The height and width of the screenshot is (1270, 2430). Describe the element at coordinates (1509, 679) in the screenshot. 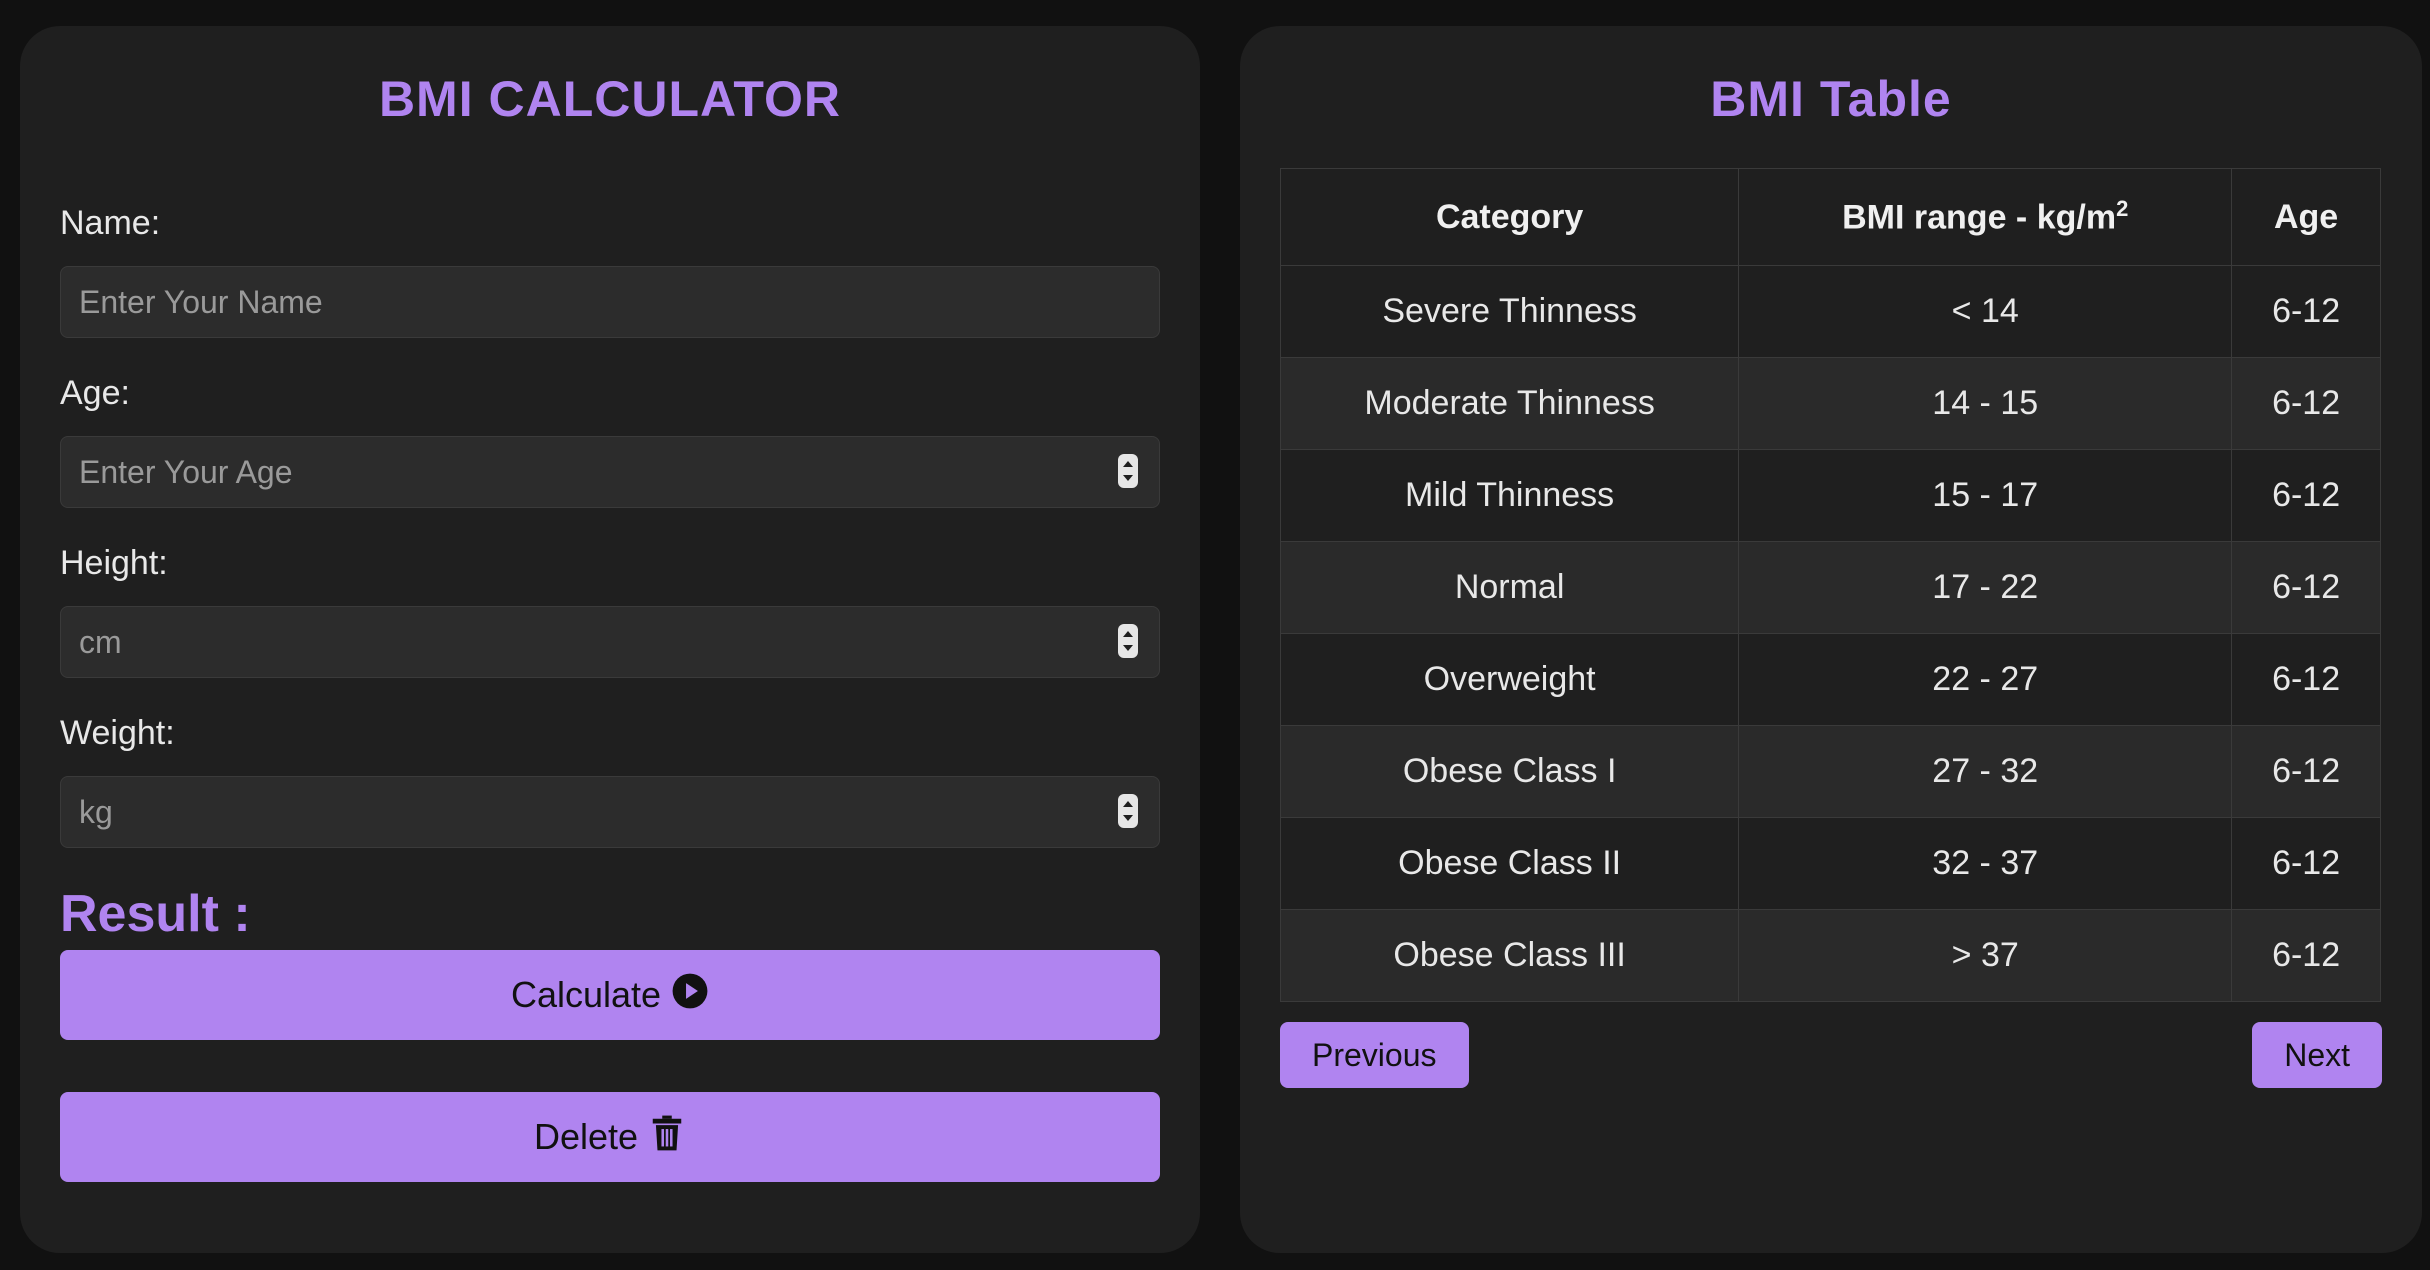

I see `cell-category: Overweight` at that location.